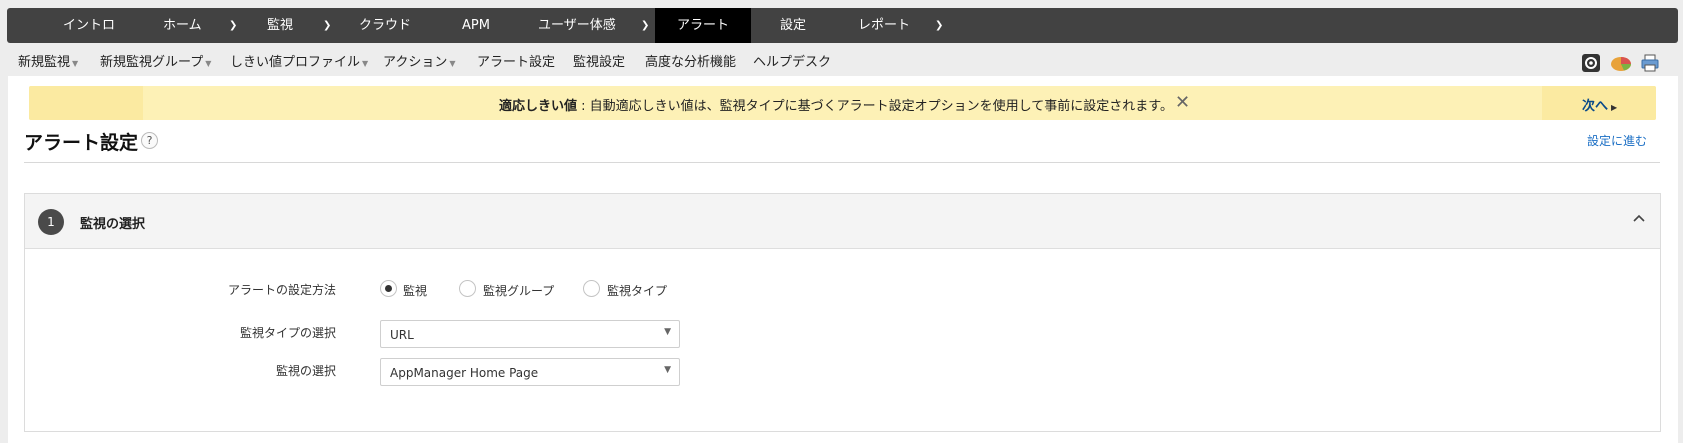  What do you see at coordinates (402, 335) in the screenshot?
I see `monitor-type-value: URL` at bounding box center [402, 335].